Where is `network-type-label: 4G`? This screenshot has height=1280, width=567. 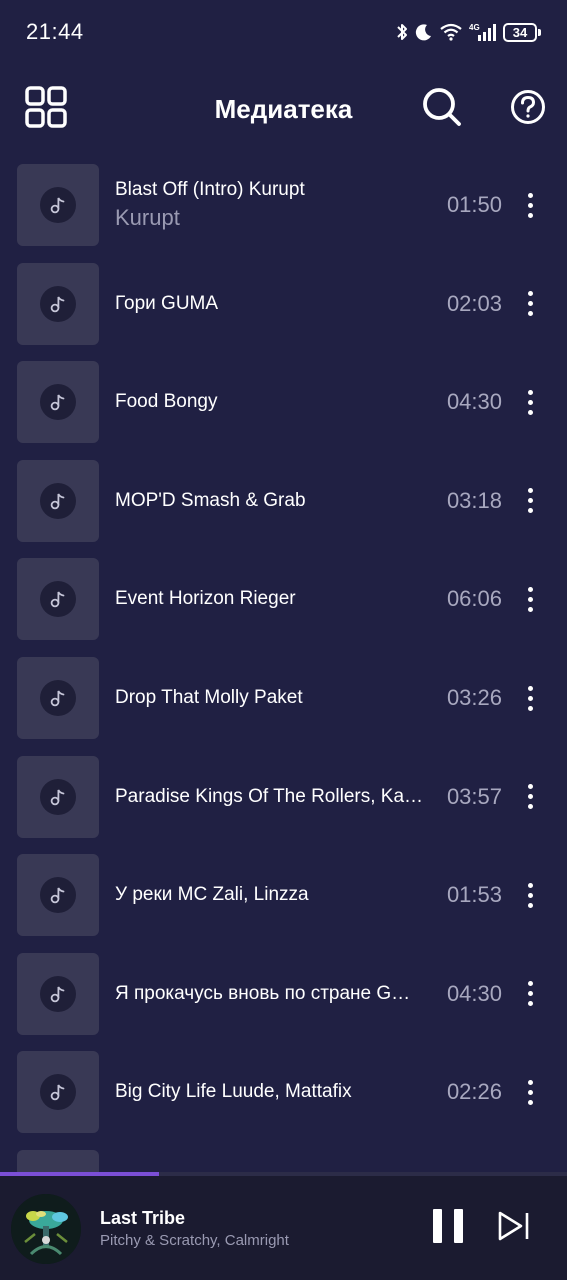
network-type-label: 4G is located at coordinates (474, 27).